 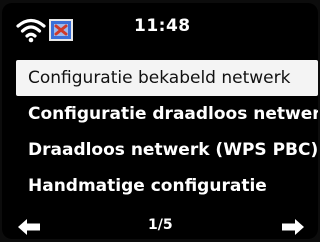 I want to click on menu-item-wps-pbc: Draadloos netwerk (WPS PBC), so click(x=160, y=150).